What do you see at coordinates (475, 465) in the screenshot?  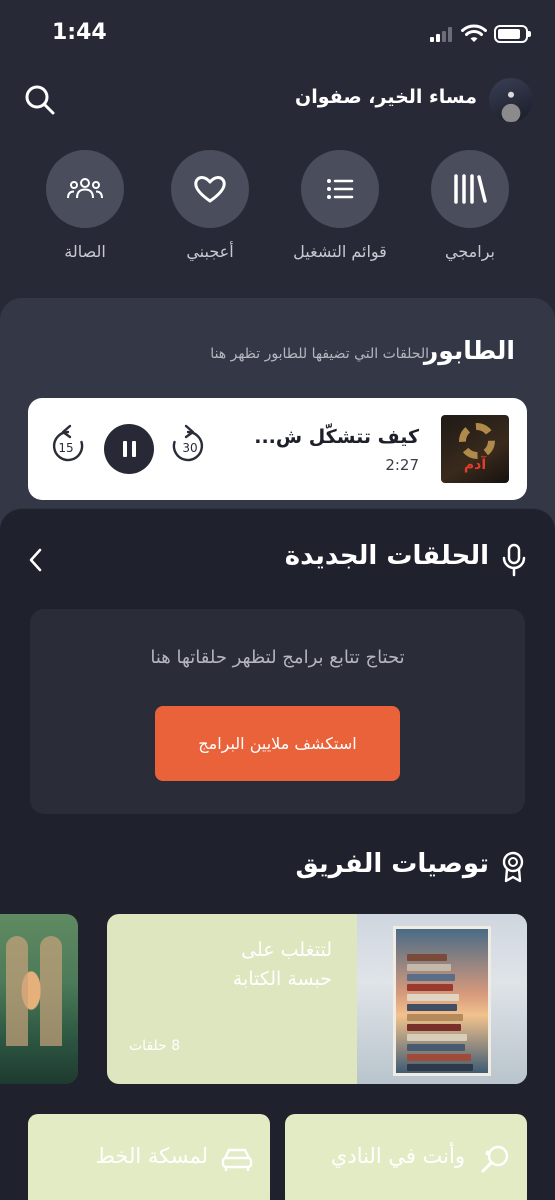 I see `episode-artwork-title: آدم` at bounding box center [475, 465].